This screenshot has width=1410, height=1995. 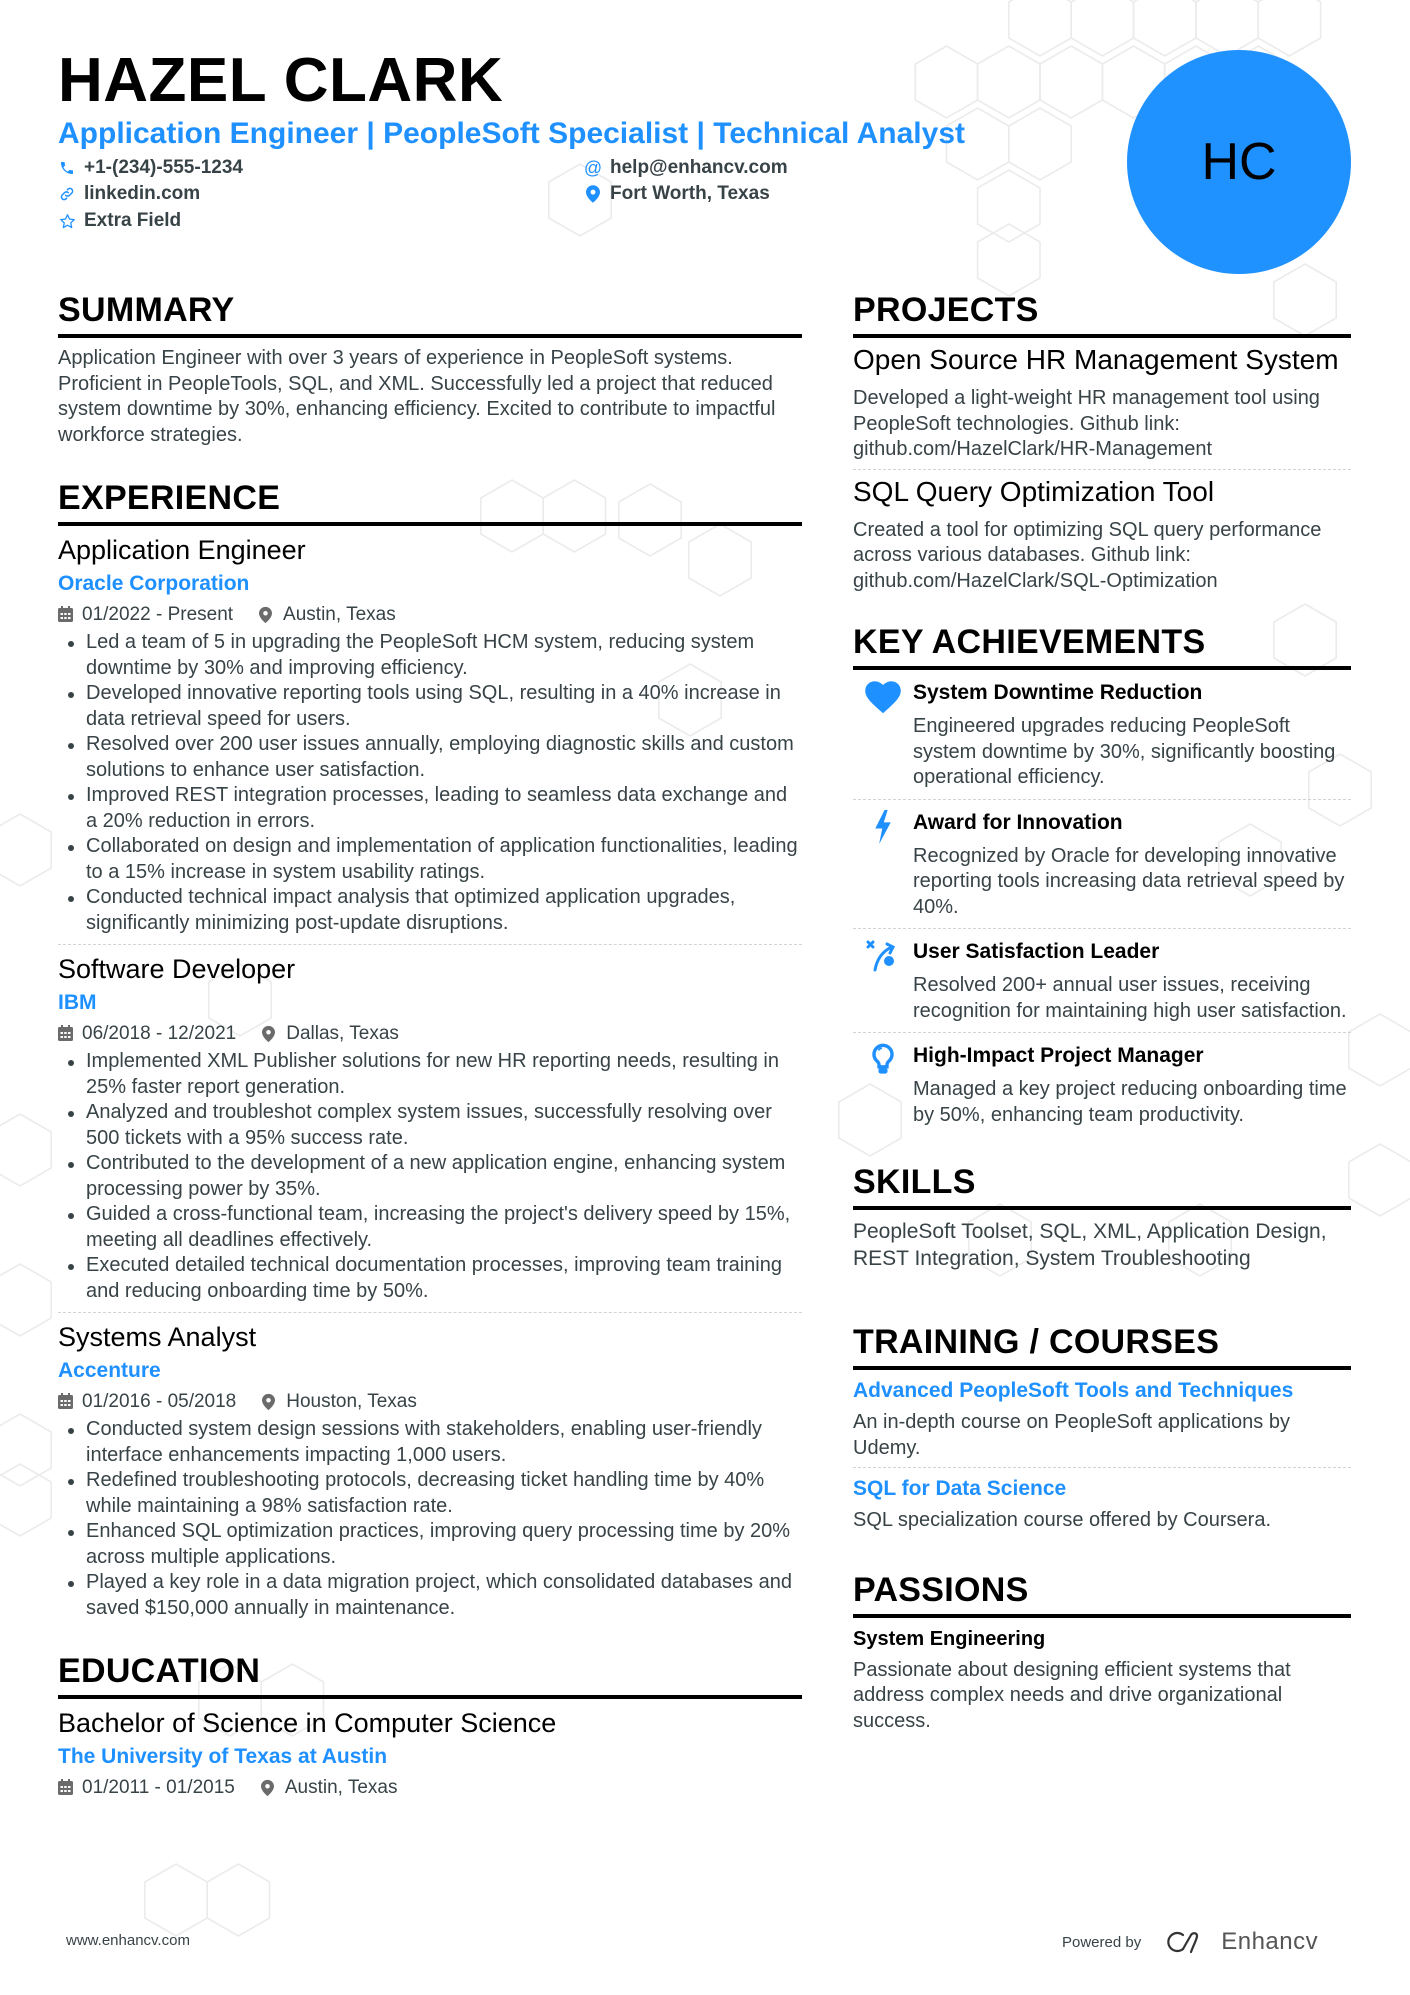 What do you see at coordinates (430, 1402) in the screenshot?
I see `job-meta: 01/2016 - 05/2018 Houston, Texas` at bounding box center [430, 1402].